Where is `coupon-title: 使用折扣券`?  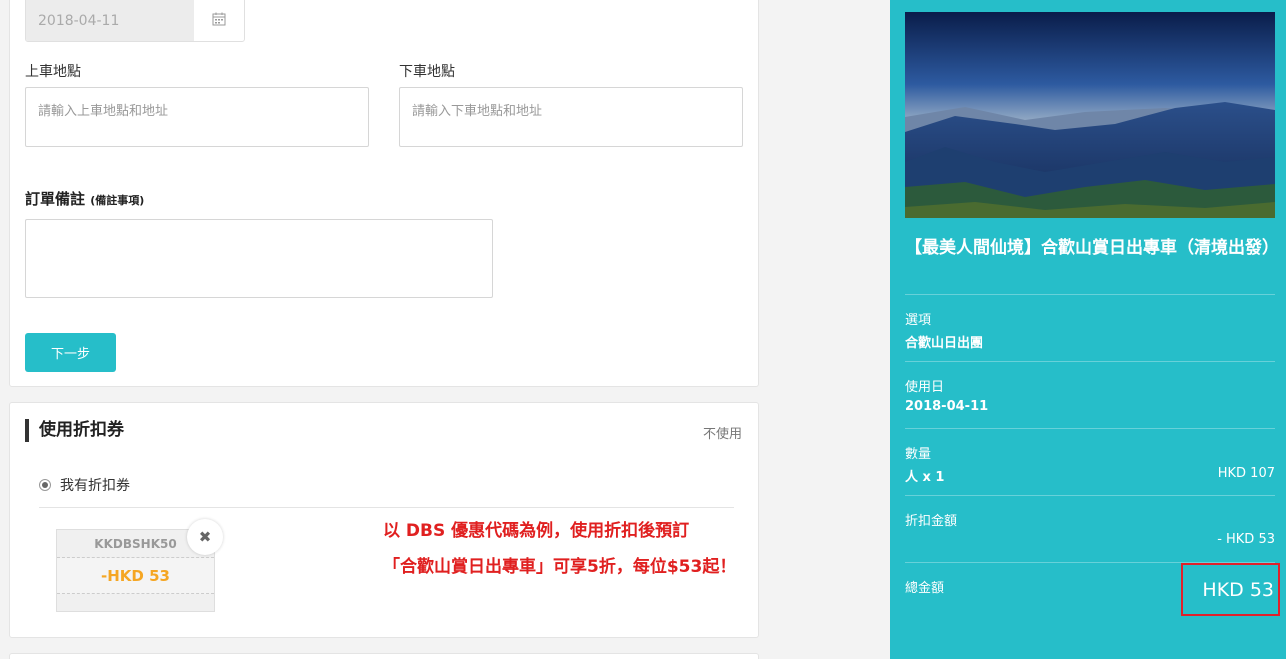
coupon-title: 使用折扣券 is located at coordinates (74, 430).